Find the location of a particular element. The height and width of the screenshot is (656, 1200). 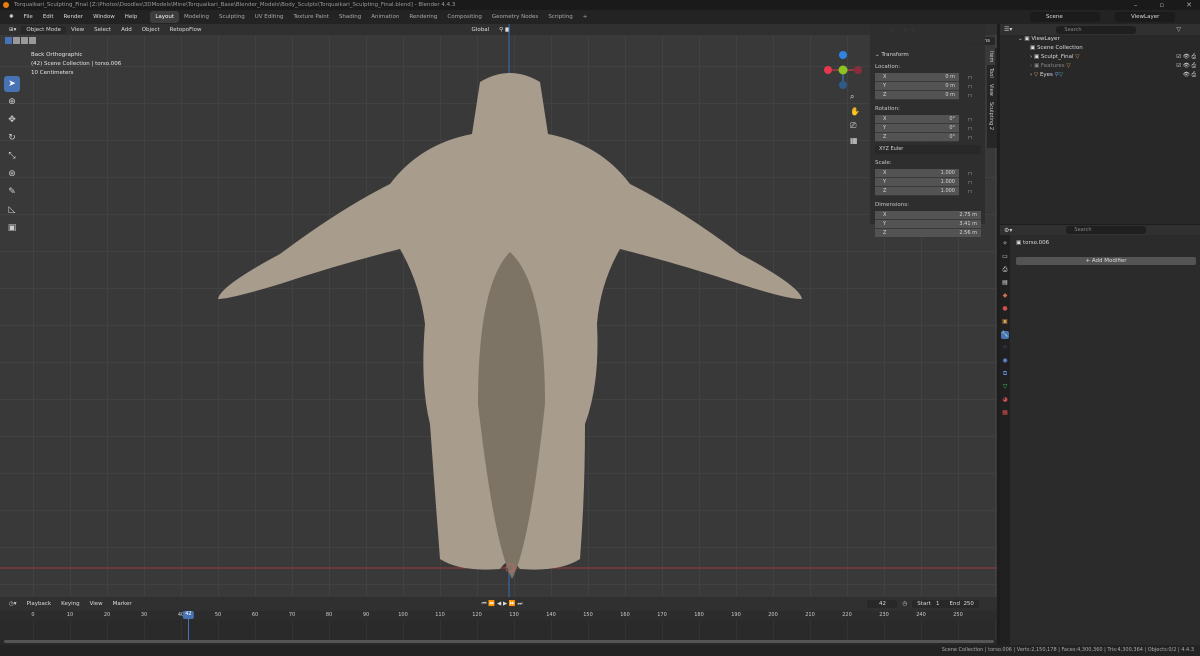

view-layer-tab-icon: ▤ is located at coordinates (1005, 283).